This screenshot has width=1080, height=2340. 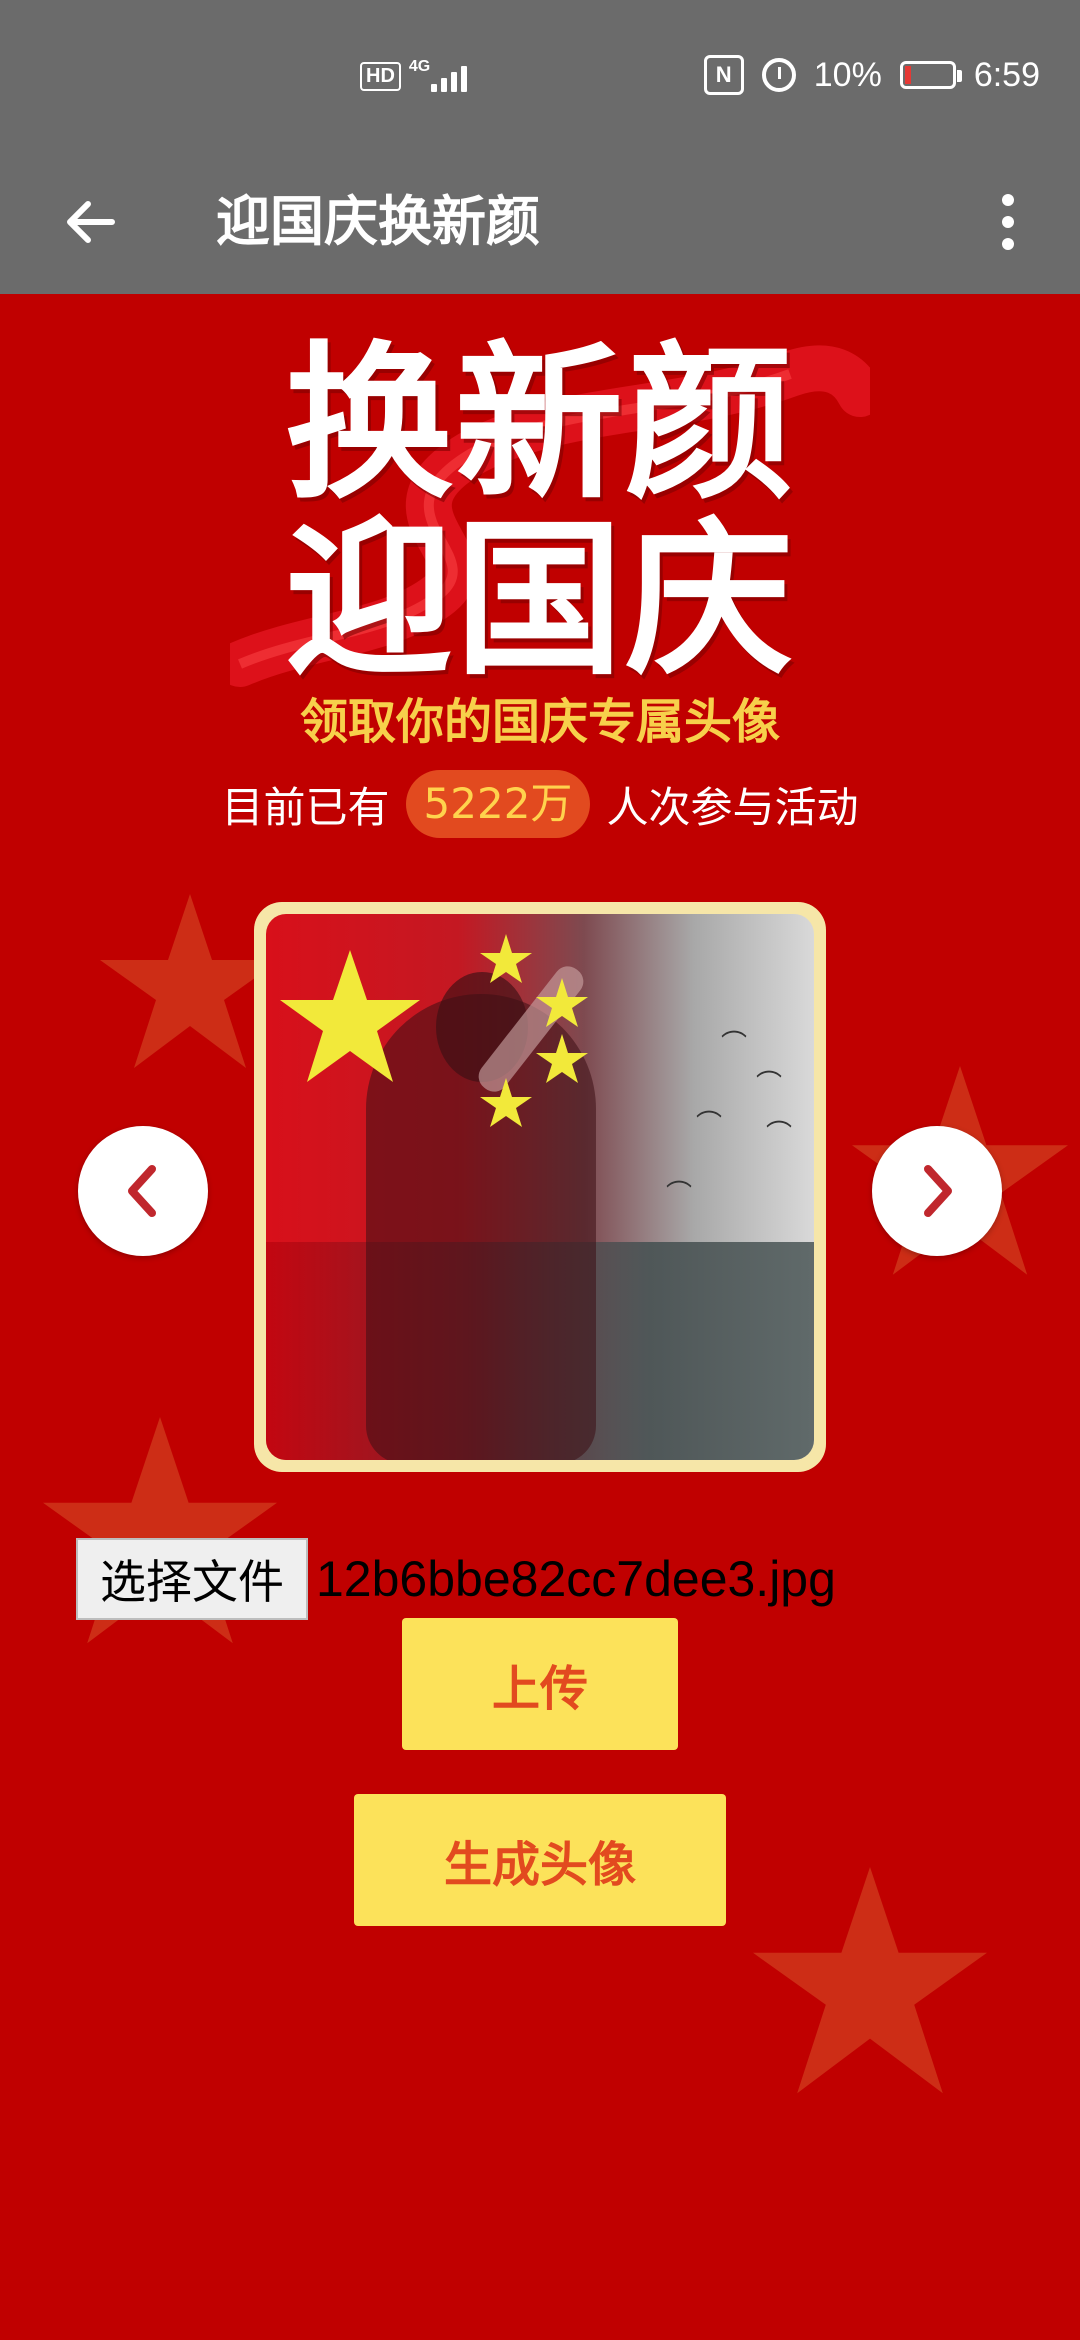 I want to click on back-button, so click(x=90, y=222).